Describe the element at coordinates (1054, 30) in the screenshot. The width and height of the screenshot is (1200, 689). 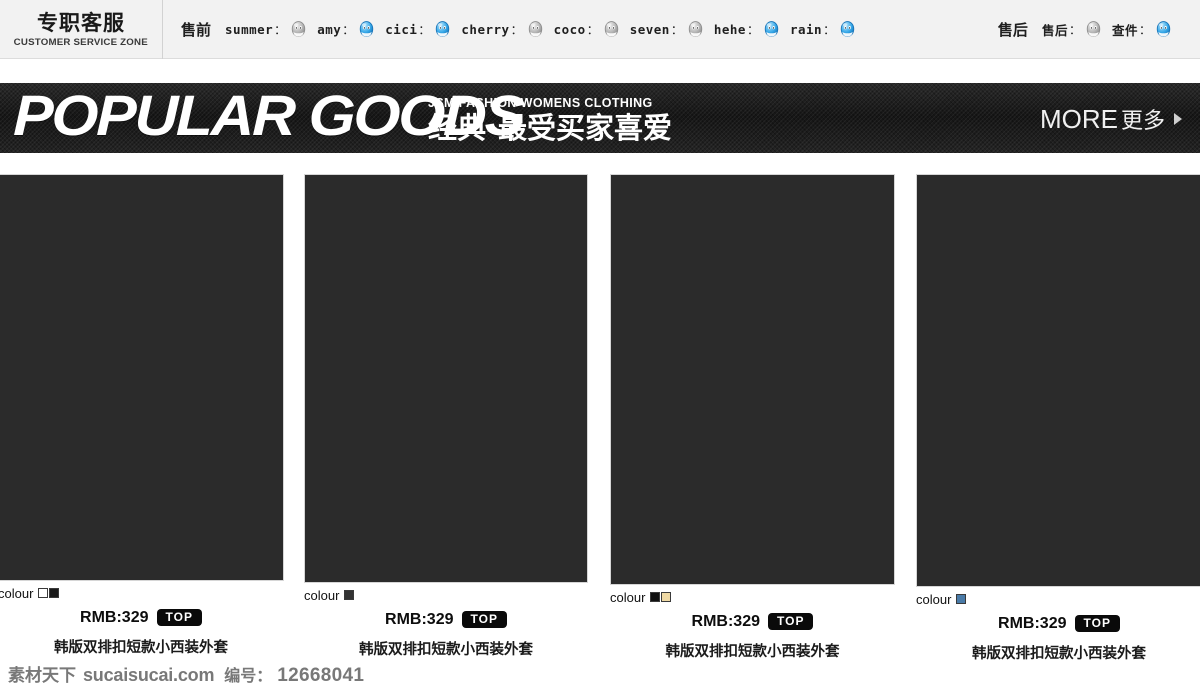
I see `agent-name: 售后` at that location.